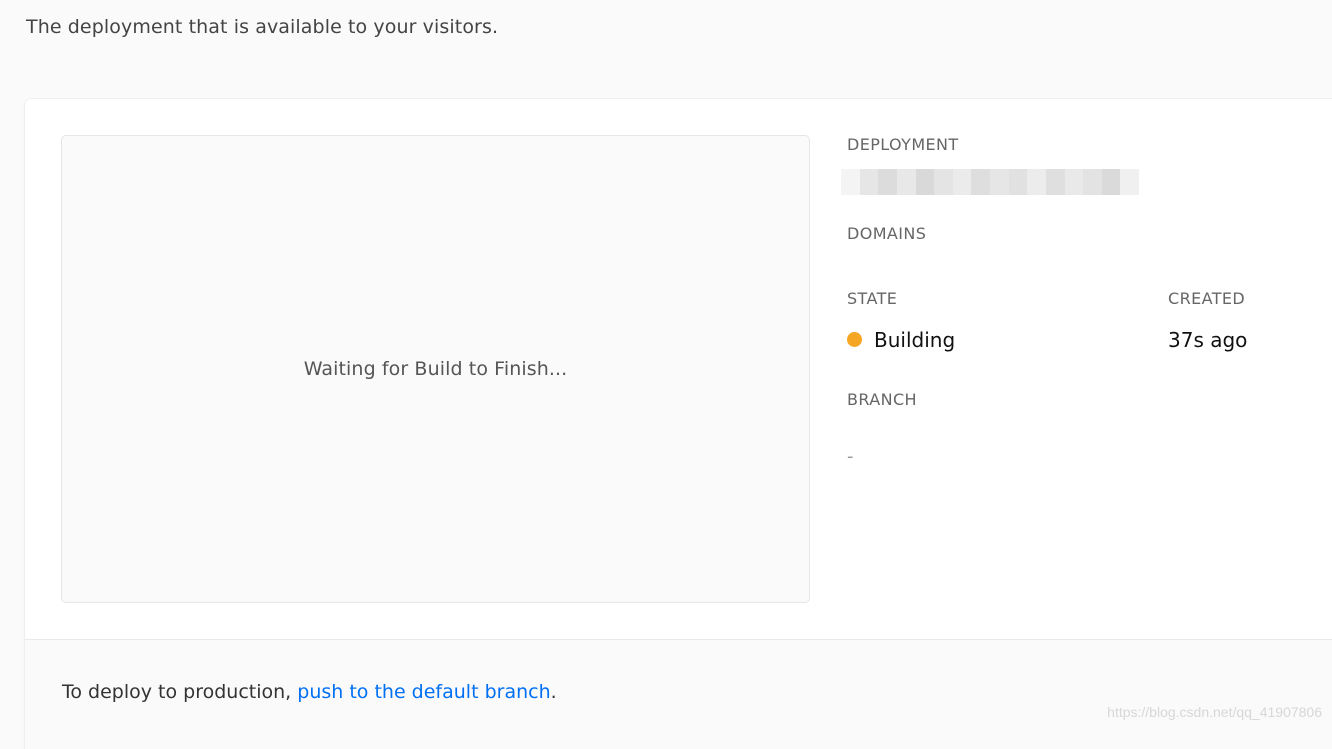 This screenshot has height=749, width=1332. What do you see at coordinates (1207, 298) in the screenshot?
I see `created-label: CREATED` at bounding box center [1207, 298].